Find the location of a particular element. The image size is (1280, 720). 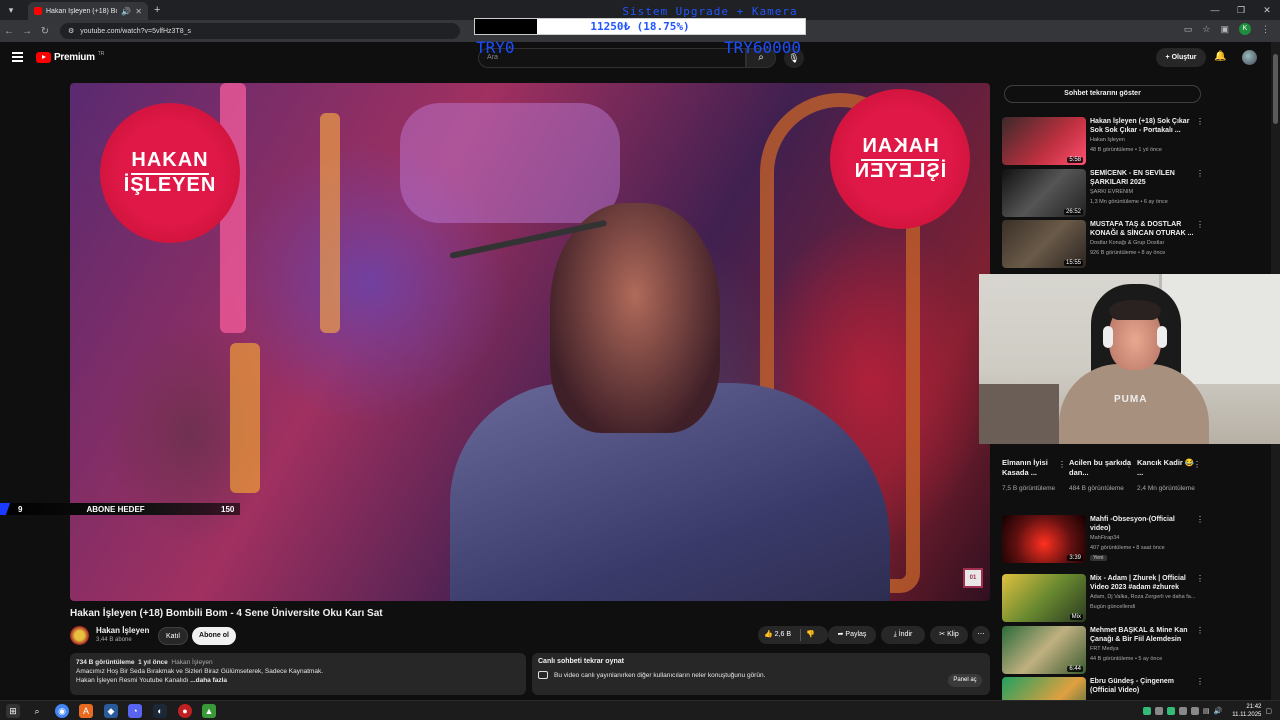

tab-search-icon: ▾ is located at coordinates (11, 10).